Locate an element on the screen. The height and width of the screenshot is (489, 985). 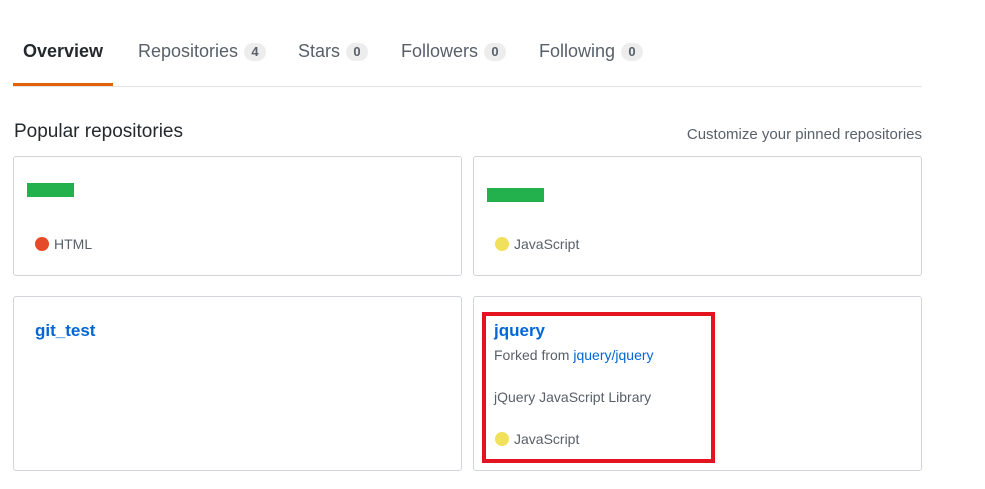
tab-overview-label: Overview is located at coordinates (63, 51).